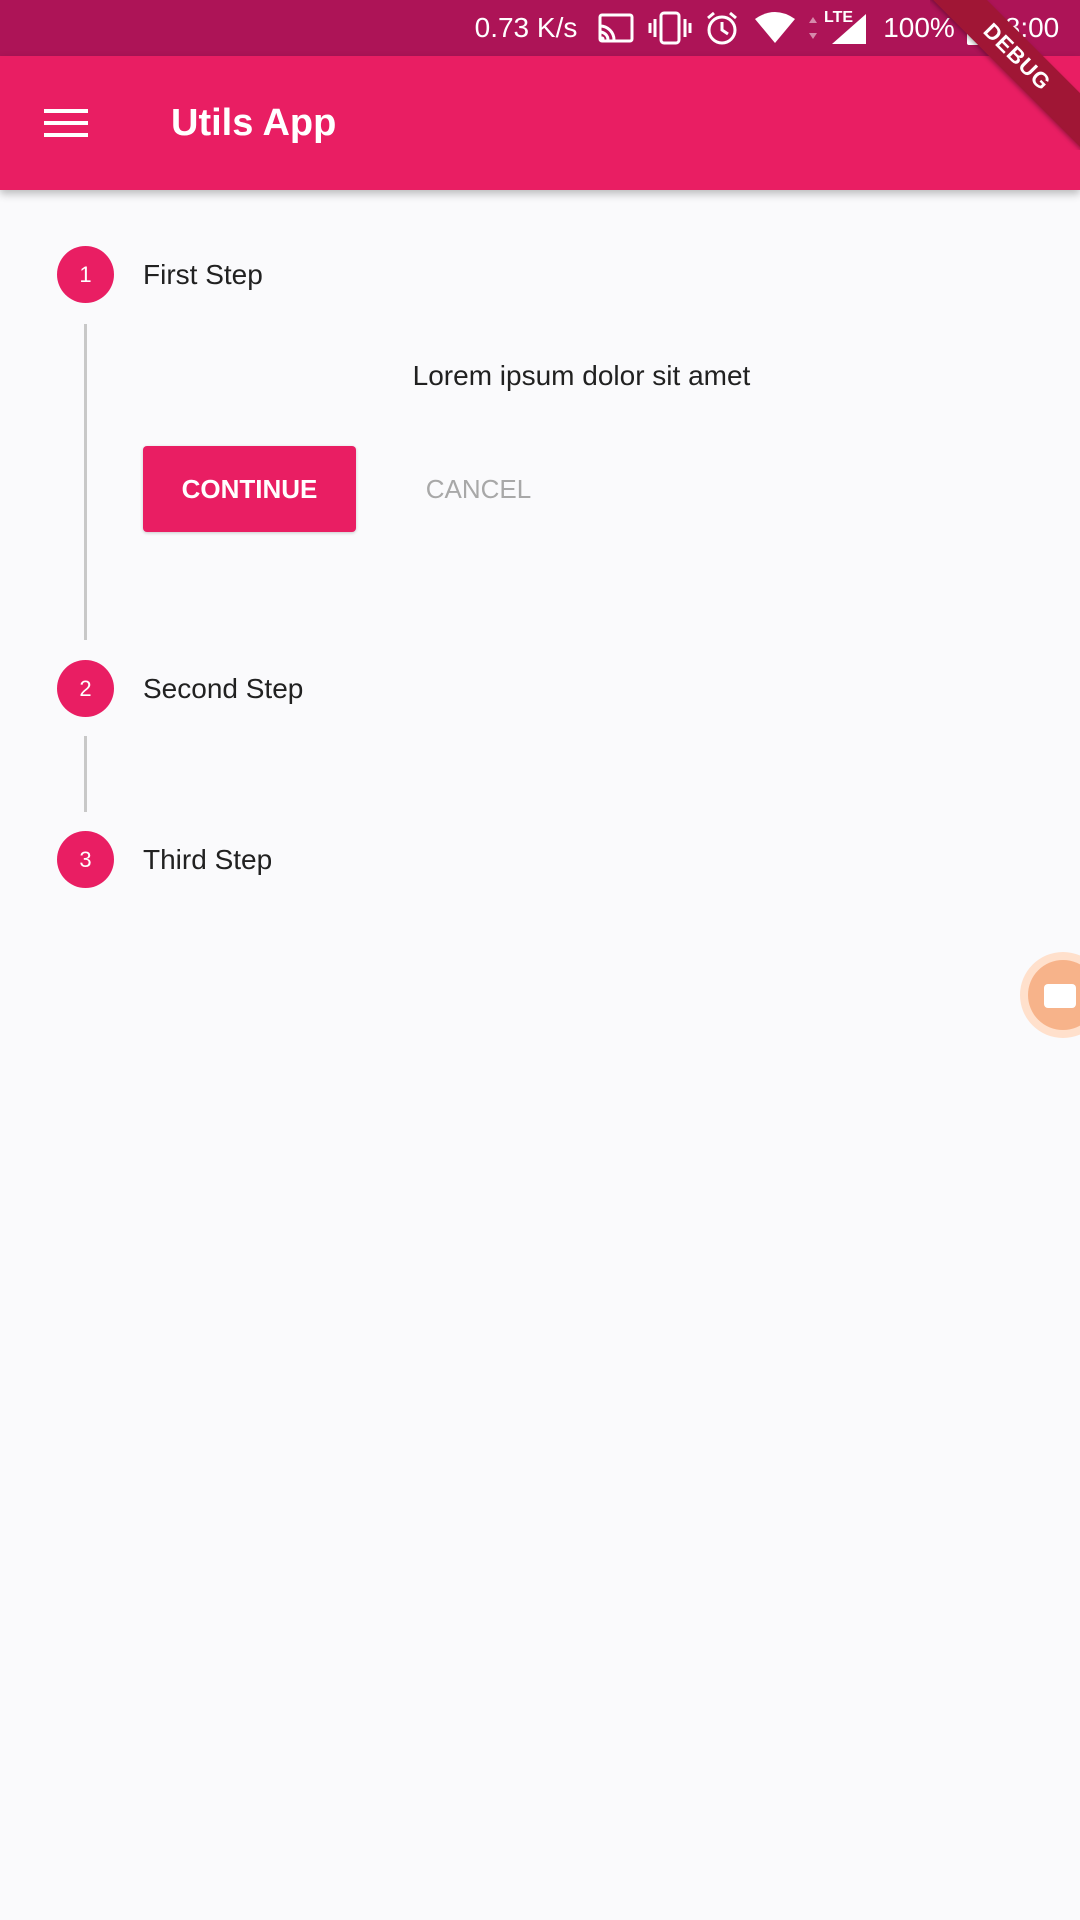  Describe the element at coordinates (722, 28) in the screenshot. I see `alarm-icon` at that location.